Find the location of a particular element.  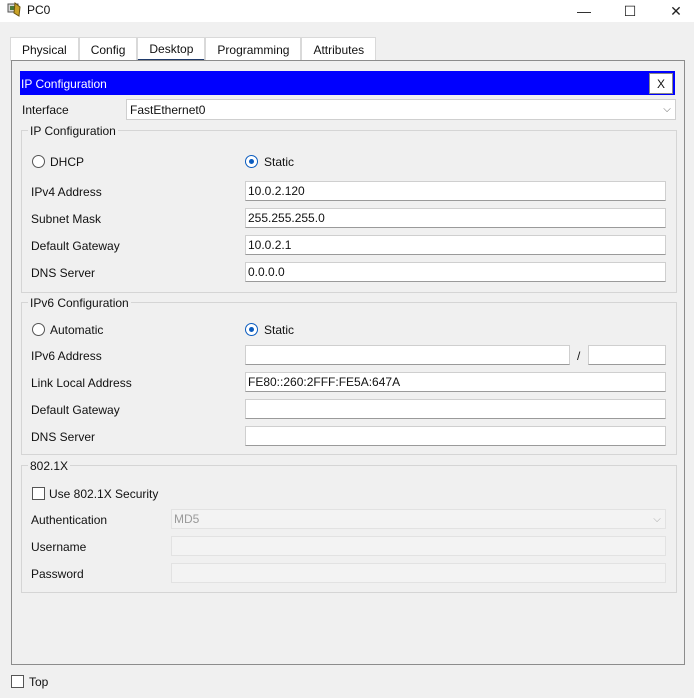

link-local-address-field: FE80::260:2FFF:FE5A:647A is located at coordinates (455, 382).